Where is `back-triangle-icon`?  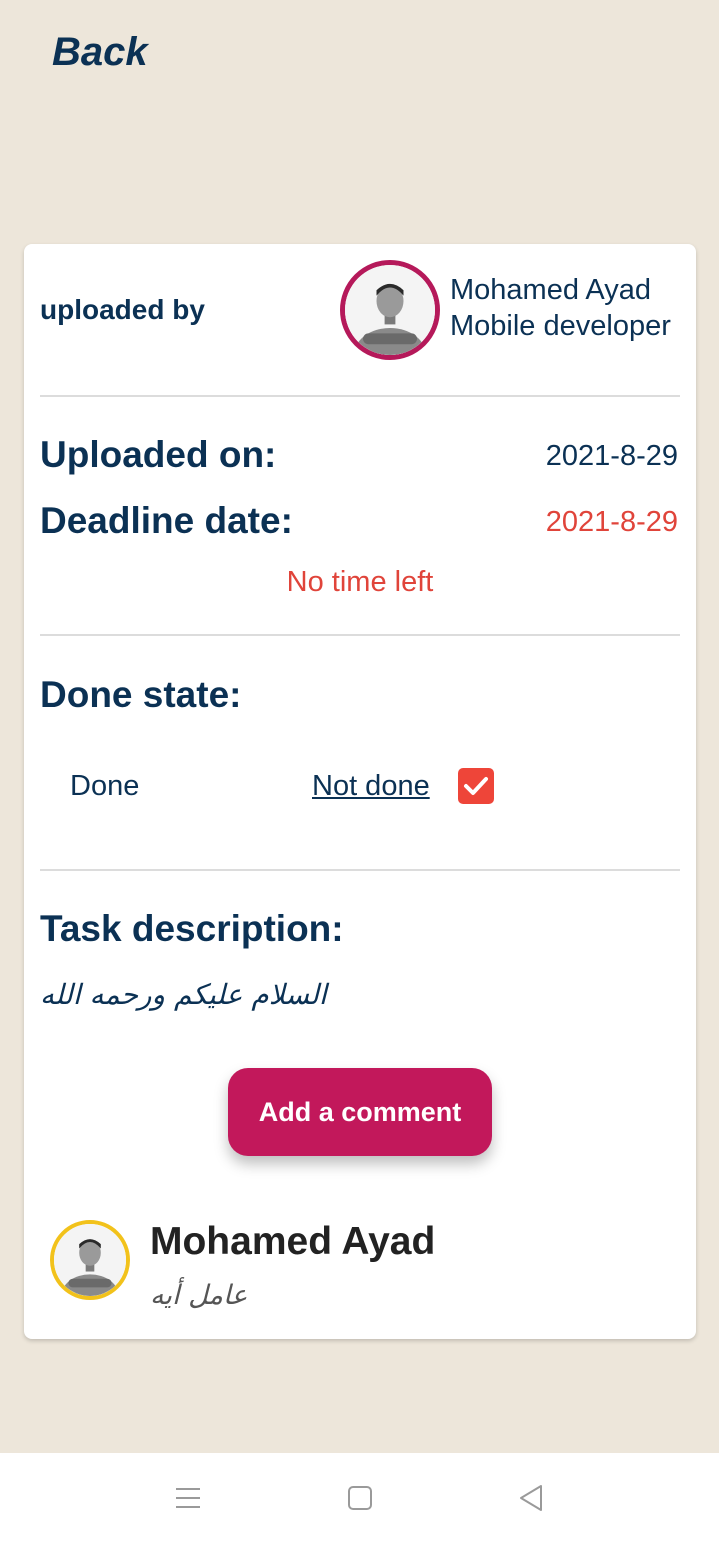 back-triangle-icon is located at coordinates (531, 1498).